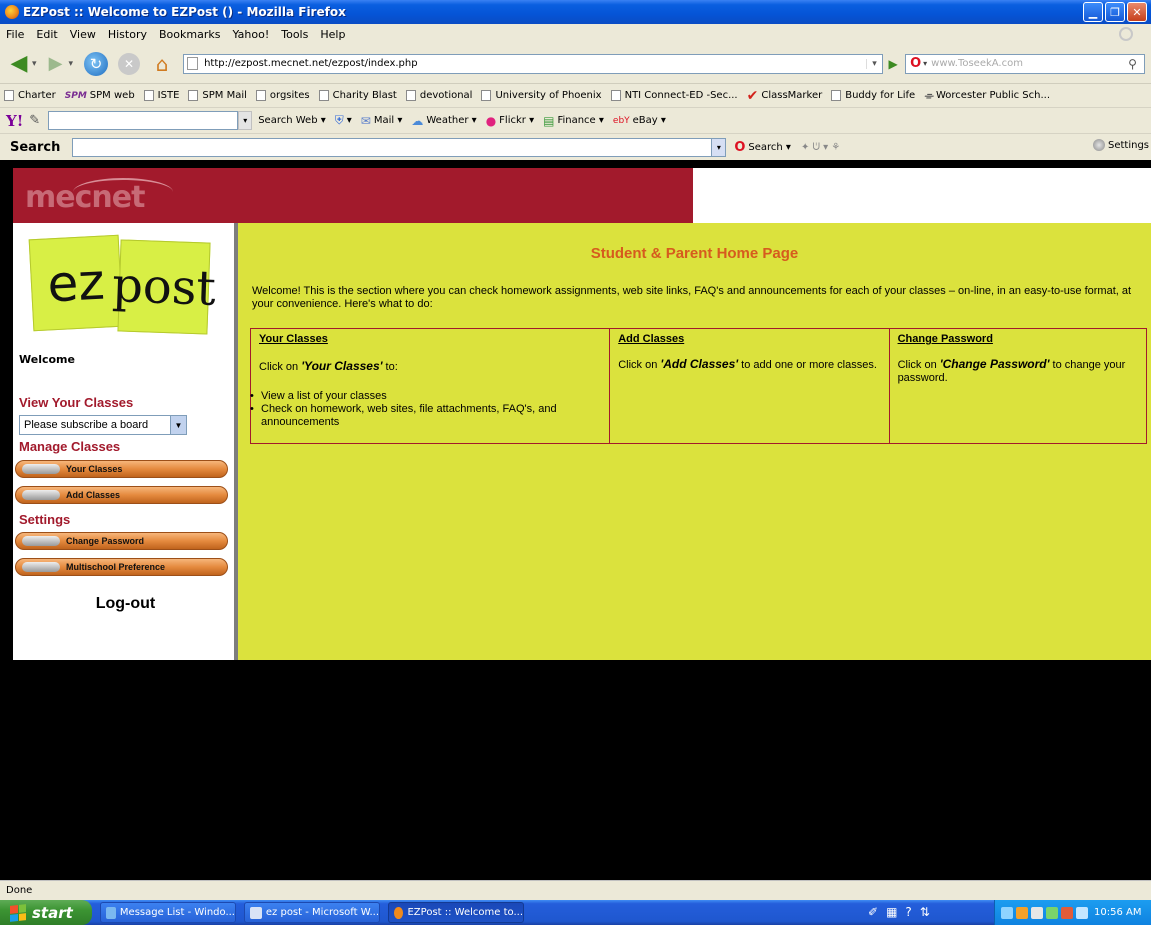 Image resolution: width=1151 pixels, height=925 pixels. Describe the element at coordinates (1093, 12) in the screenshot. I see `minimize-button: ▁` at that location.